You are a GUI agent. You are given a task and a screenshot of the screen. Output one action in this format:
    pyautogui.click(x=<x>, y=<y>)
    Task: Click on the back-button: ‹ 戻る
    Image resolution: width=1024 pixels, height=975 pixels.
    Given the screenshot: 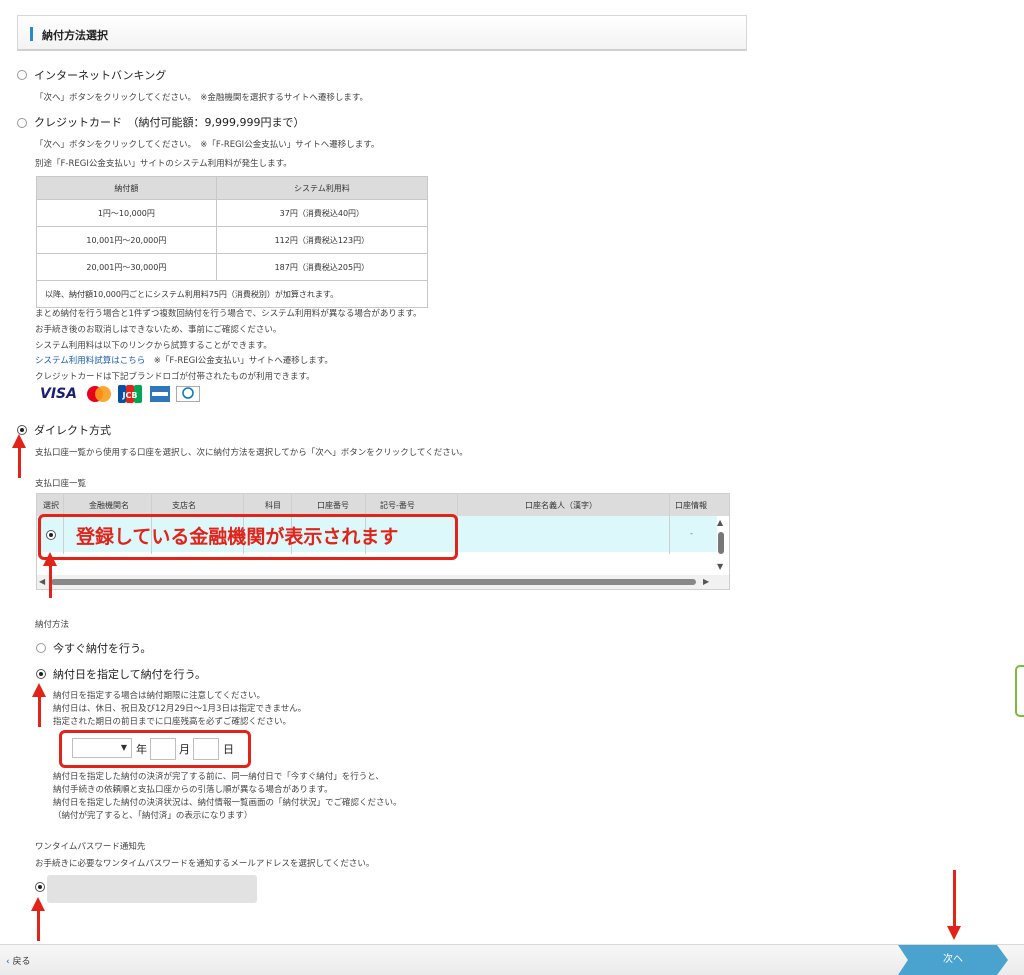 What is the action you would take?
    pyautogui.click(x=18, y=960)
    